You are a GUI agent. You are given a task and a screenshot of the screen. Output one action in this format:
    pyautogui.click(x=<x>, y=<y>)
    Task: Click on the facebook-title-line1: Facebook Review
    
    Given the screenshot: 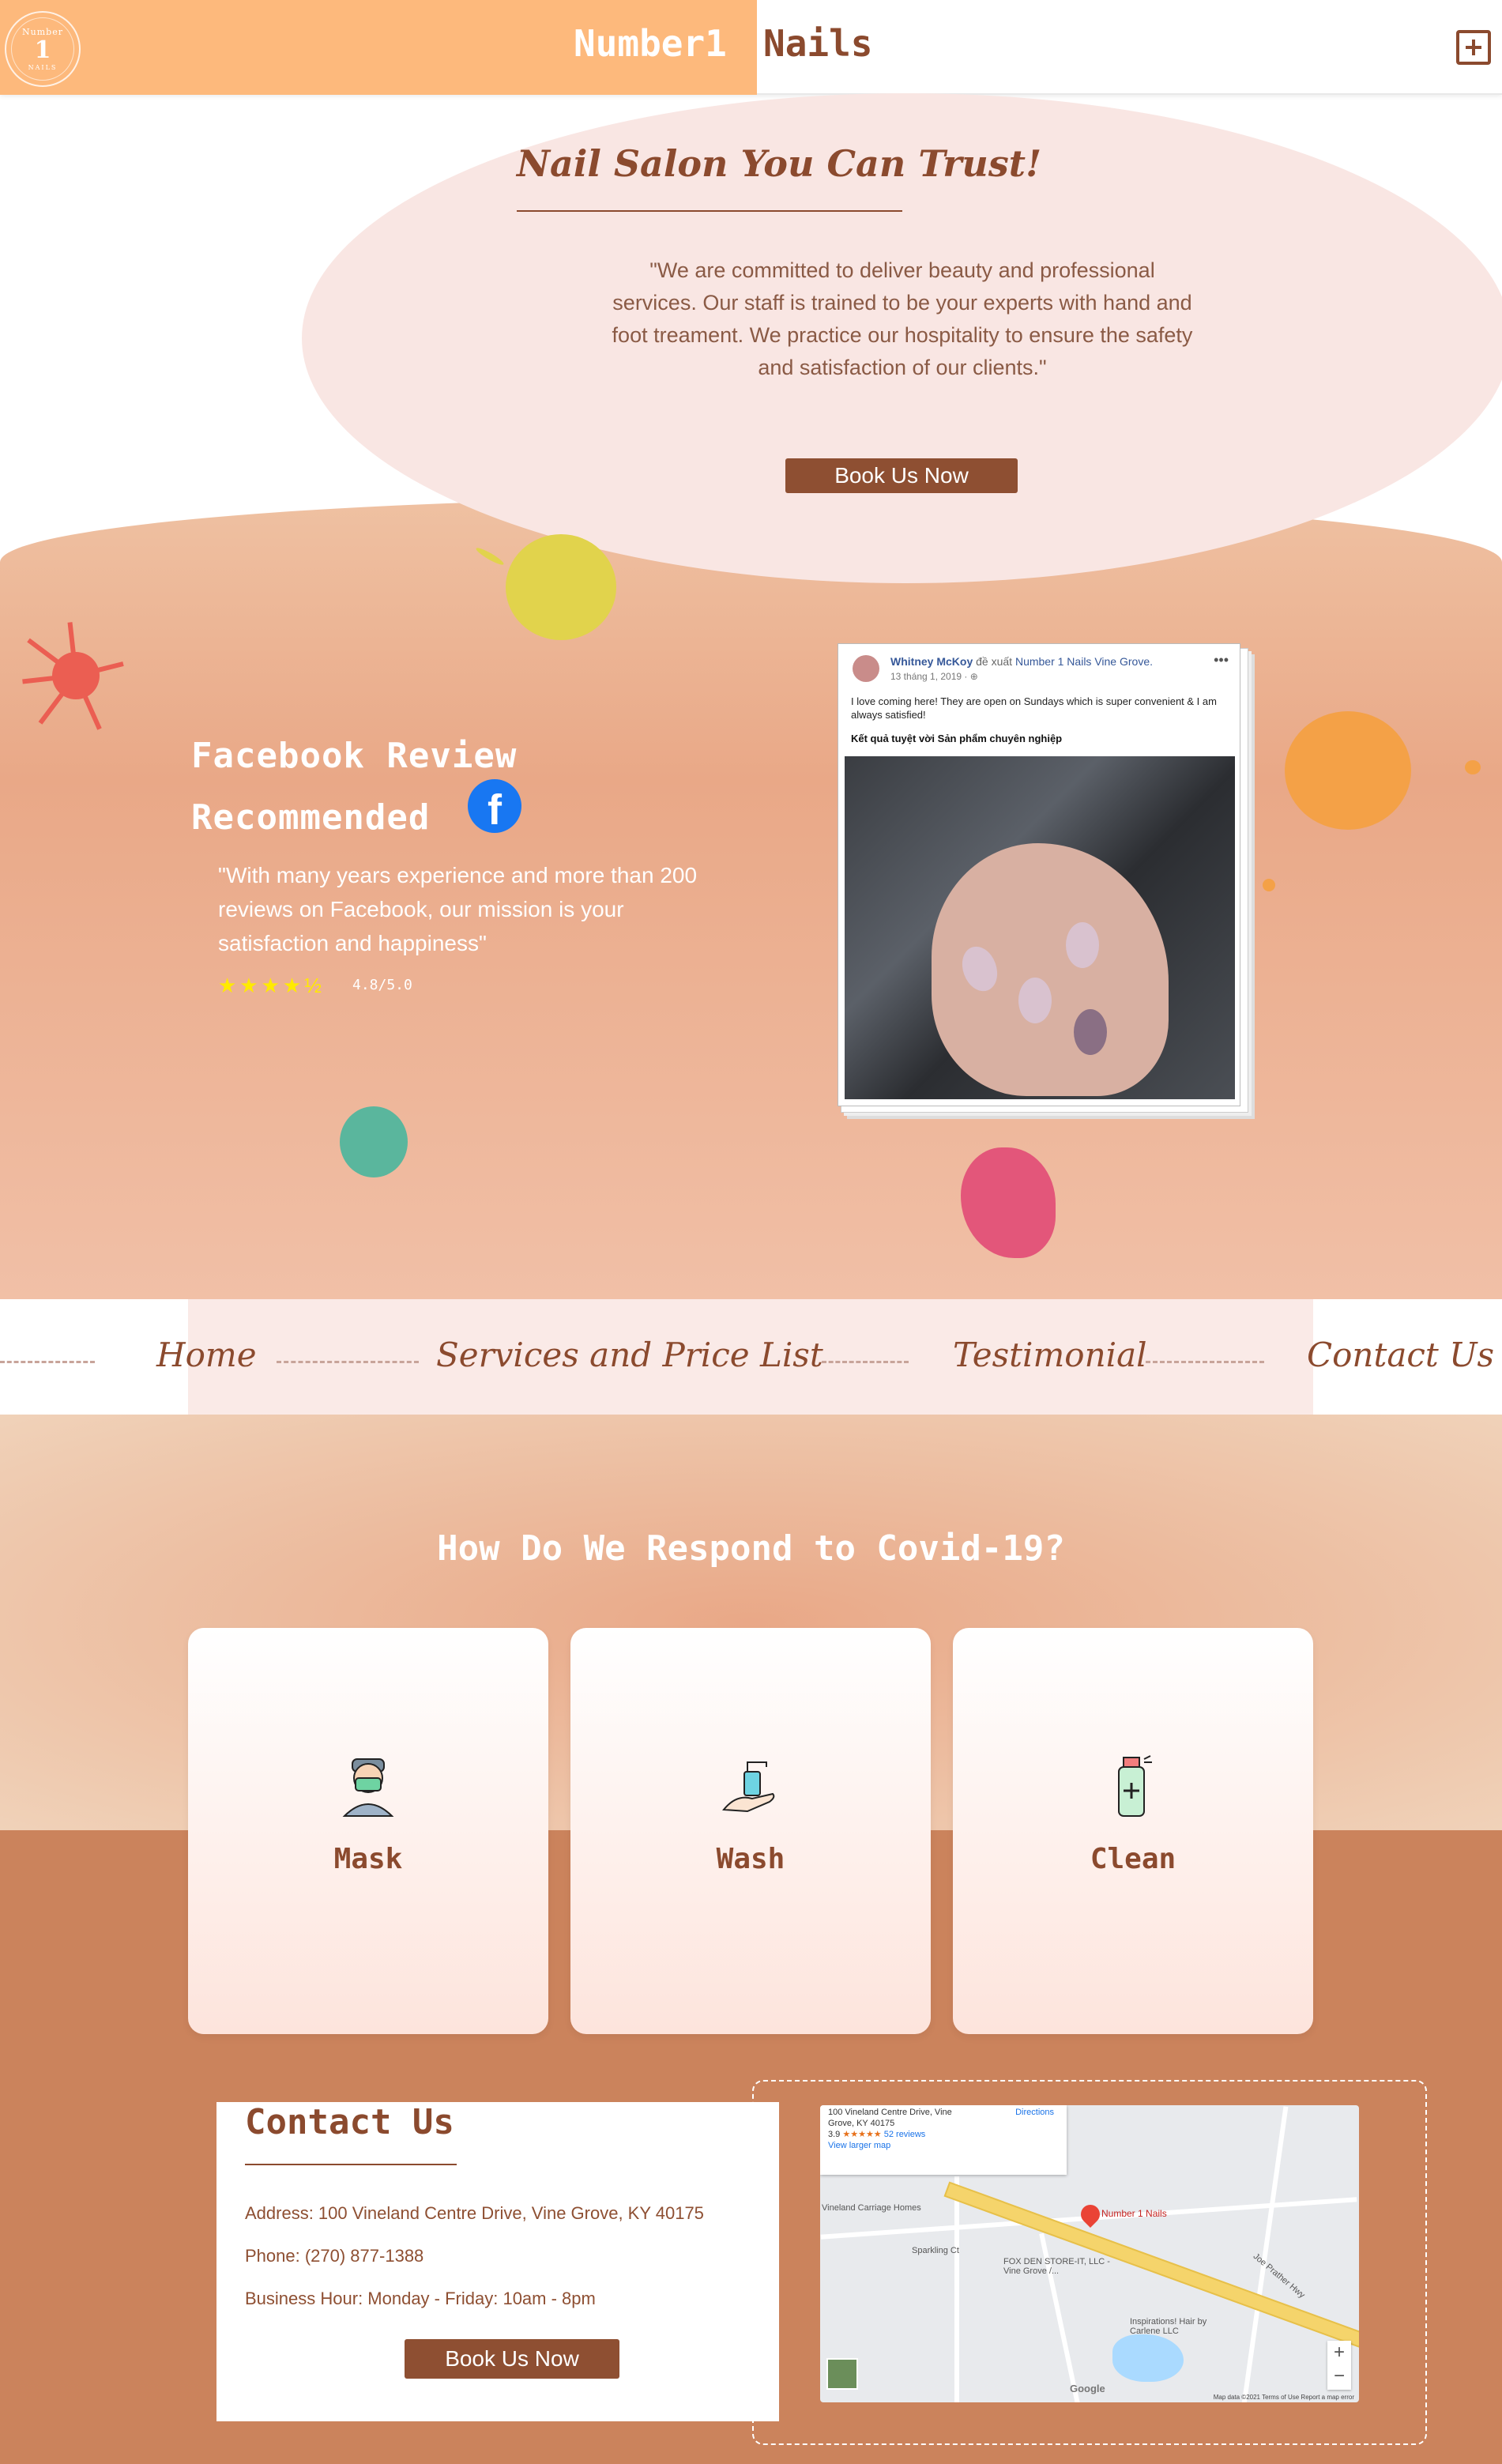 What is the action you would take?
    pyautogui.click(x=354, y=756)
    